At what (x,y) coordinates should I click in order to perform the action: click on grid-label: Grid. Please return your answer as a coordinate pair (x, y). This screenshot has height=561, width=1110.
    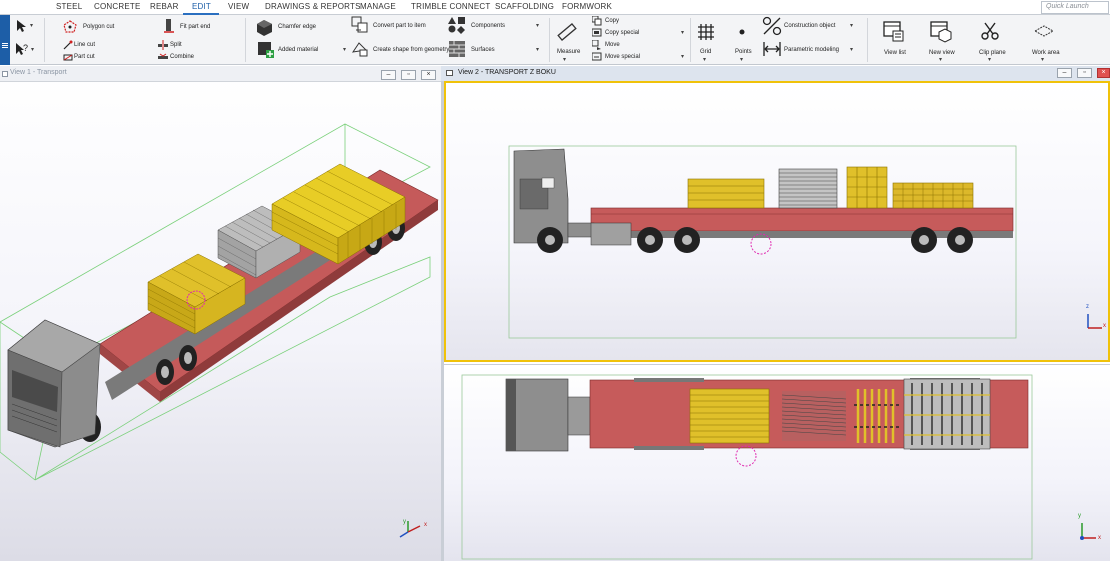
    Looking at the image, I should click on (705, 52).